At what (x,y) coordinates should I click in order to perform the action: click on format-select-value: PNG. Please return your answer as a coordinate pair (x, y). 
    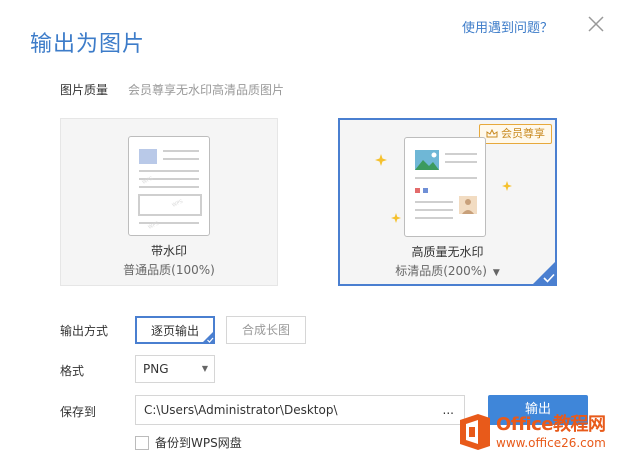
    Looking at the image, I should click on (156, 369).